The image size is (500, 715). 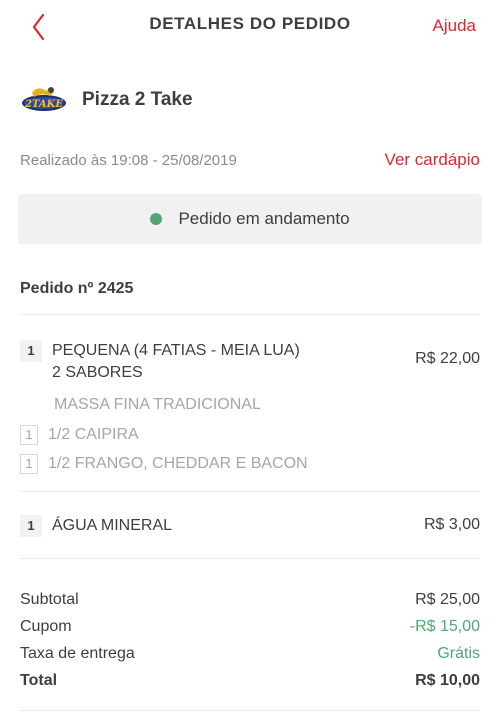 I want to click on coupon-label: Cupom, so click(x=46, y=626).